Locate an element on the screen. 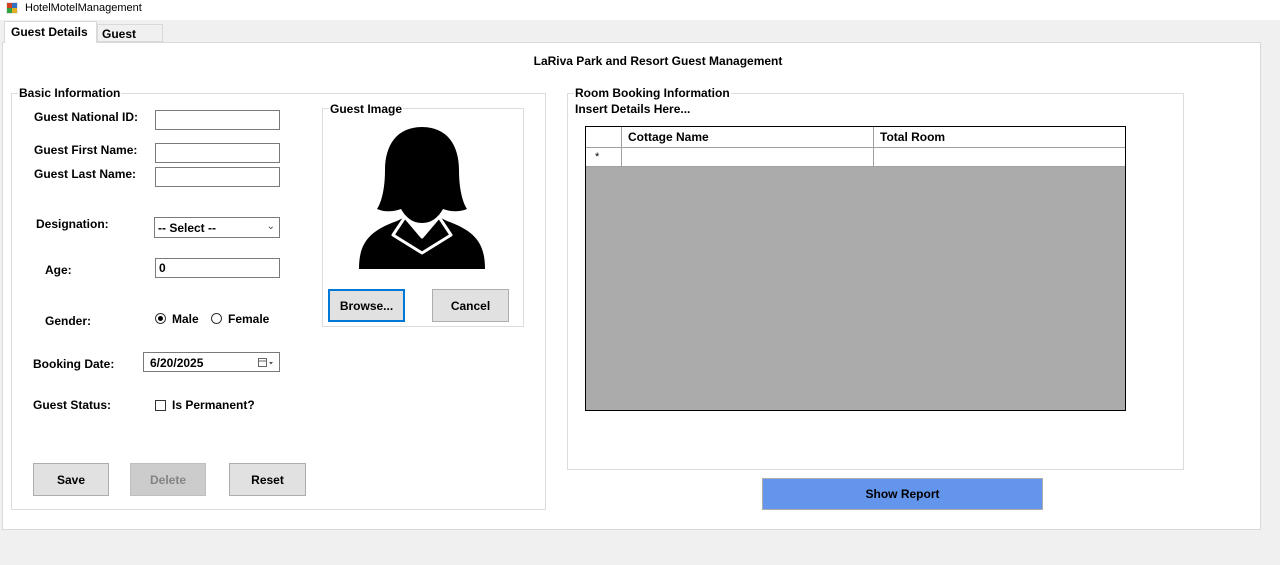 This screenshot has height=565, width=1280. save-button: Save is located at coordinates (71, 479).